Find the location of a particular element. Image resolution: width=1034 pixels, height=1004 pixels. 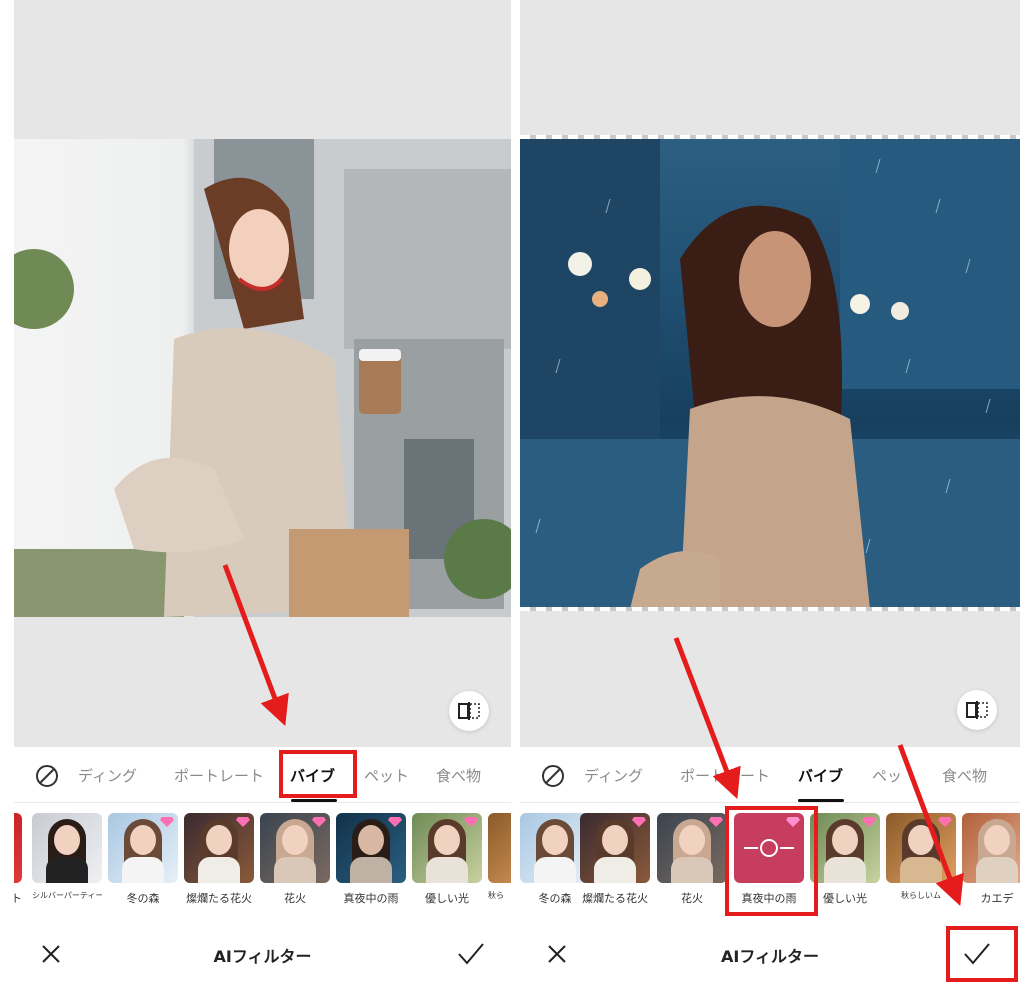

arrow-to-confirm is located at coordinates (930, 825).